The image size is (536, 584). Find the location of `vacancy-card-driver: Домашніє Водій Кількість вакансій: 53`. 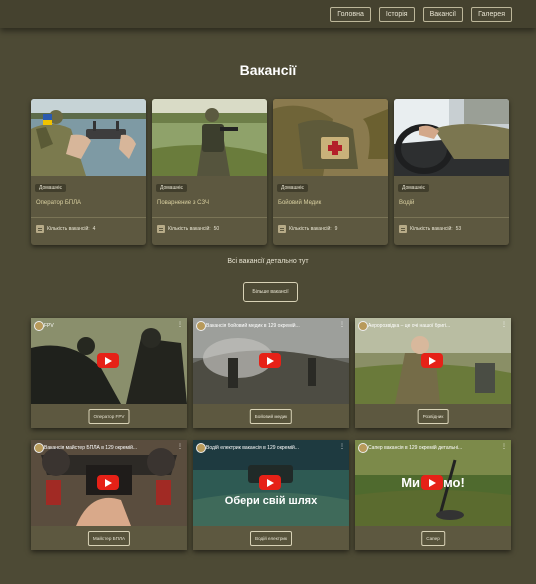

vacancy-card-driver: Домашніє Водій Кількість вакансій: 53 is located at coordinates (451, 172).